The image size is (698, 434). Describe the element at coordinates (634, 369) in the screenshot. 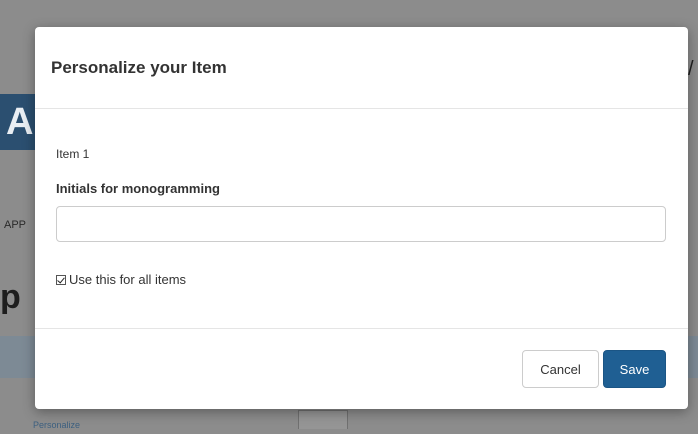

I see `save-button: Save` at that location.